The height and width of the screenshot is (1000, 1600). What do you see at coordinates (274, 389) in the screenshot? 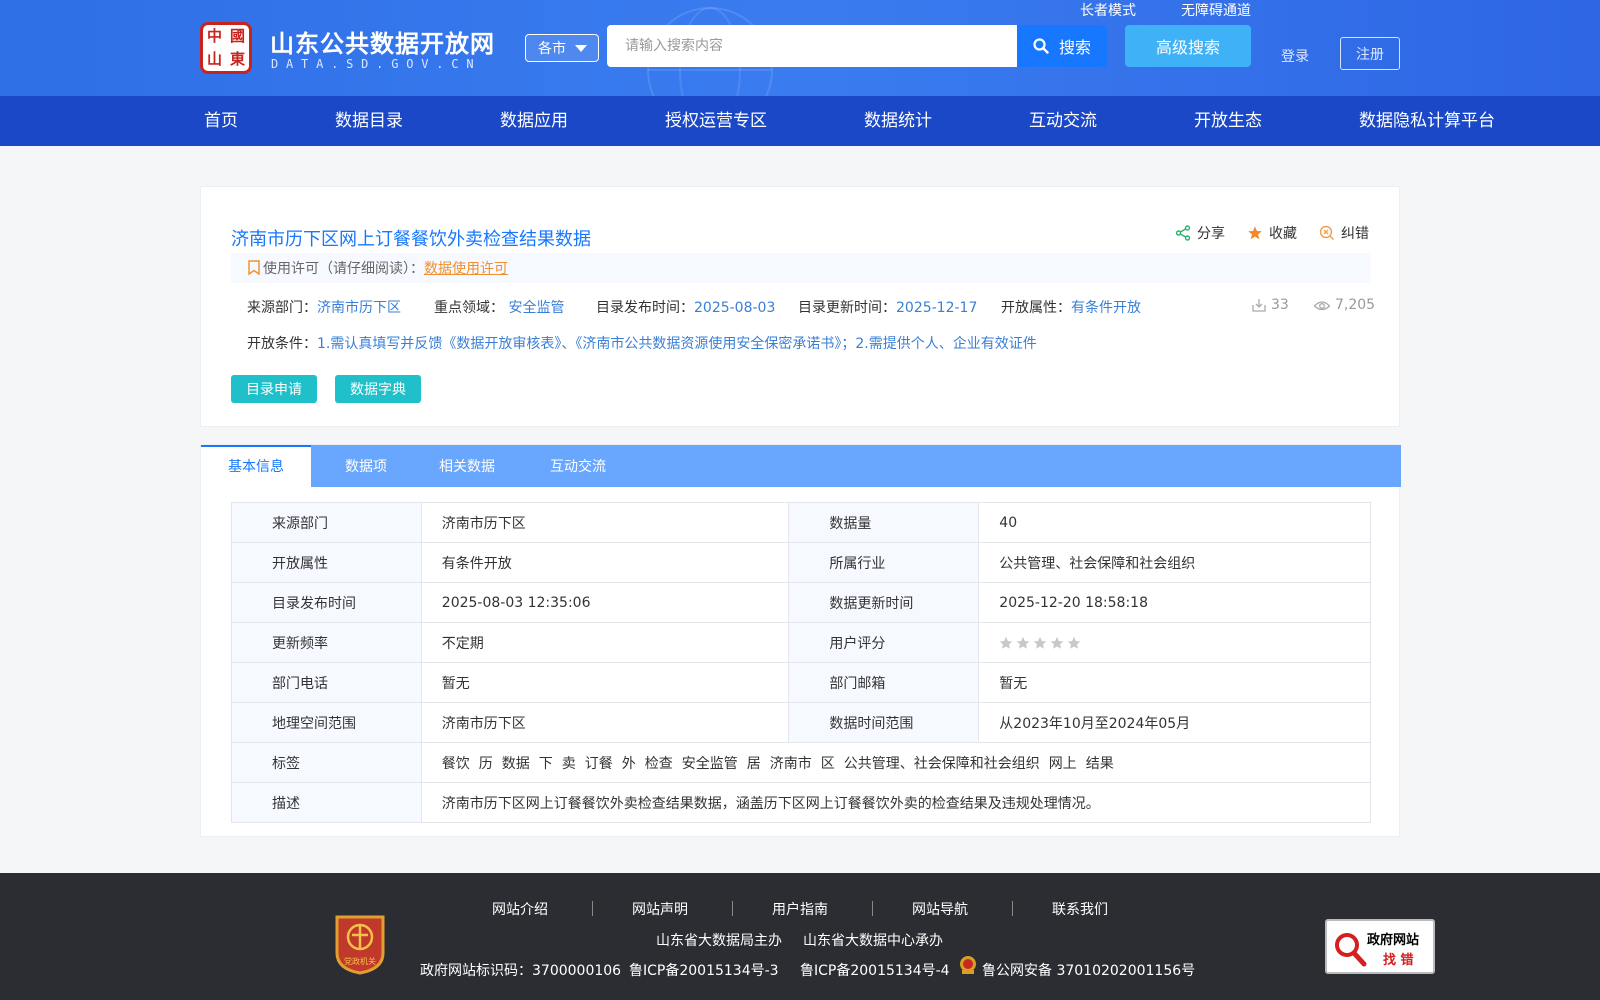
I see `catalog-apply-button: 目录申请` at bounding box center [274, 389].